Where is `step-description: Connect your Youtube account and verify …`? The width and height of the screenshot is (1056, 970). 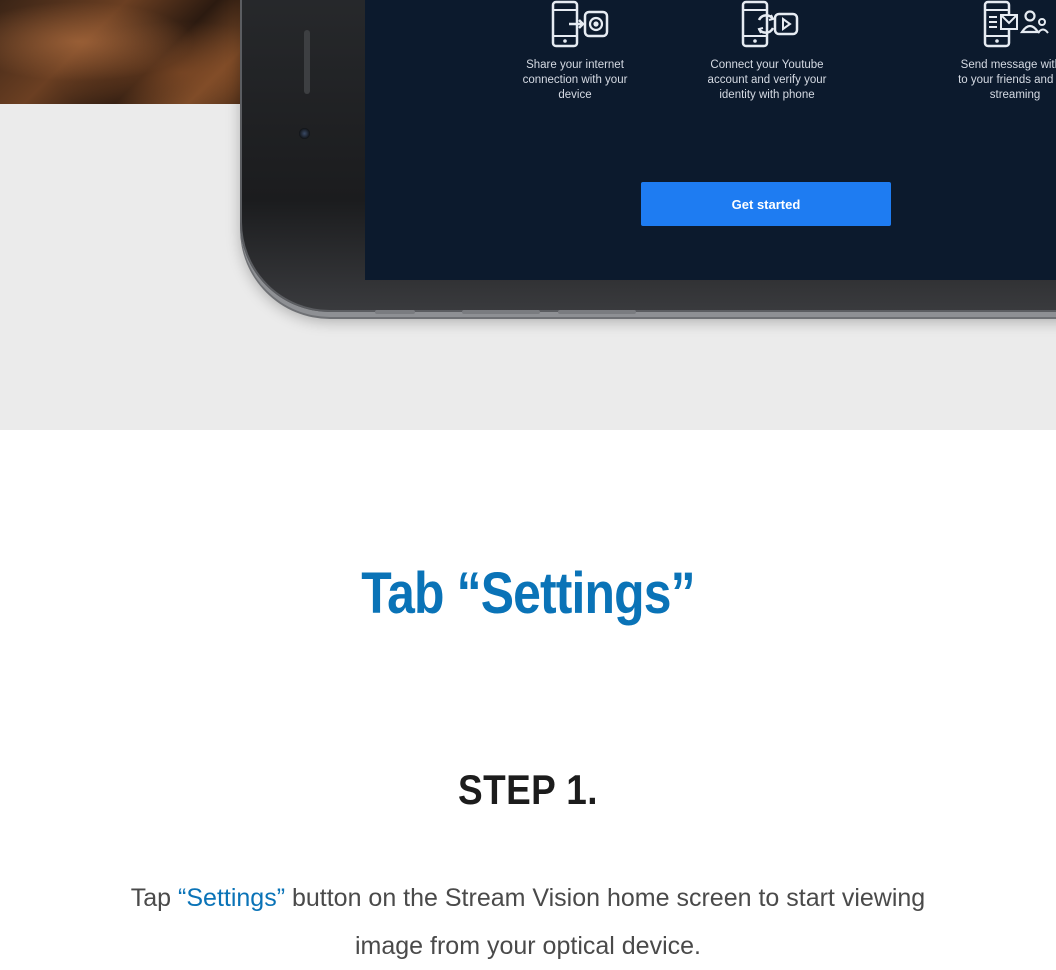 step-description: Connect your Youtube account and verify … is located at coordinates (767, 80).